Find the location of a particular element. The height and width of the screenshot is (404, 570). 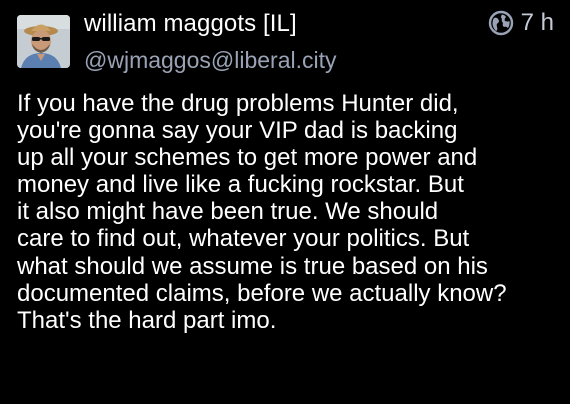

post-meta: 7 h is located at coordinates (521, 23).